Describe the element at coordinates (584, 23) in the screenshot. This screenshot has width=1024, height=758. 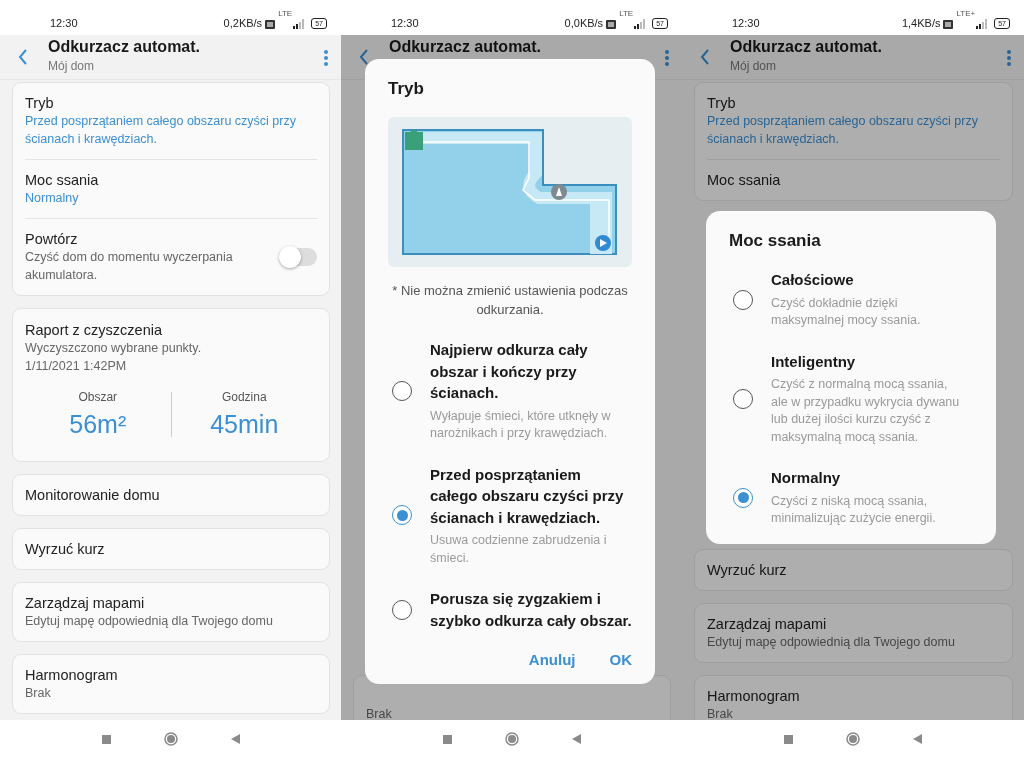
I see `network-speed: 0,0KB/s` at that location.